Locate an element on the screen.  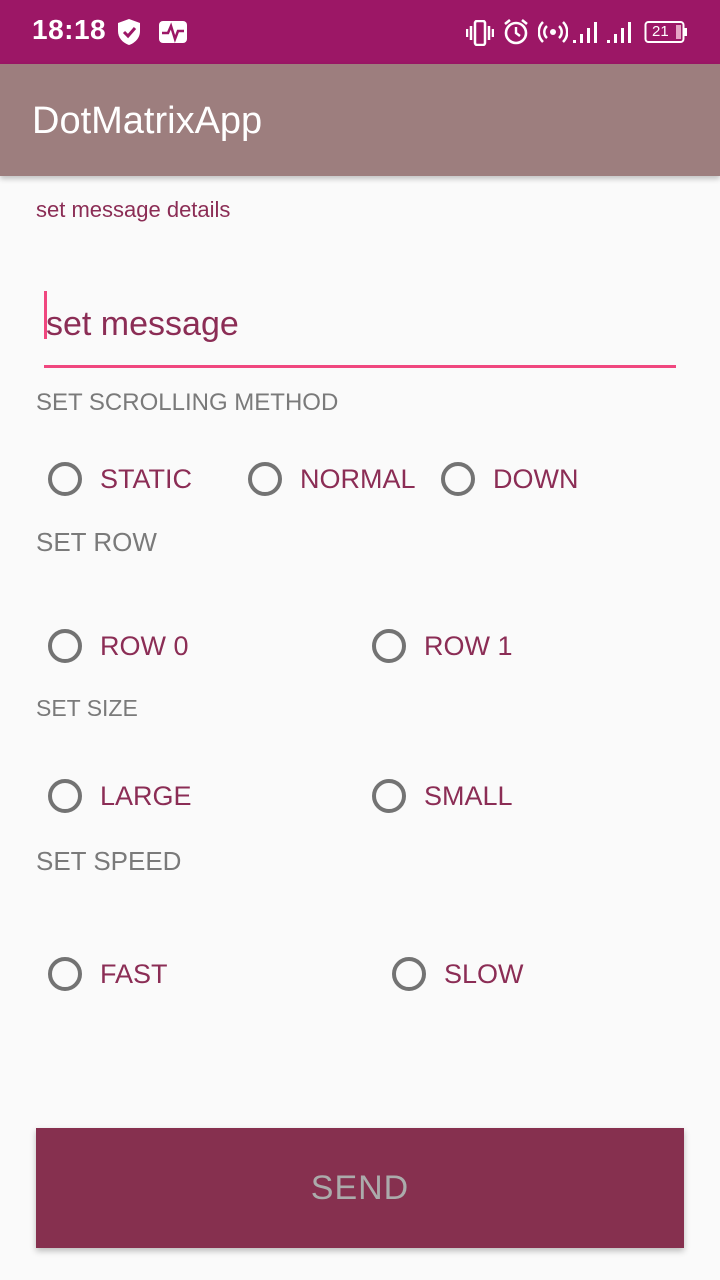
app-bar: DotMatrixApp is located at coordinates (360, 120).